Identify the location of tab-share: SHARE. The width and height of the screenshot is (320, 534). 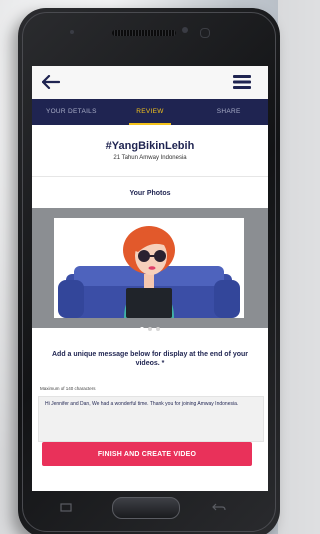
(228, 112).